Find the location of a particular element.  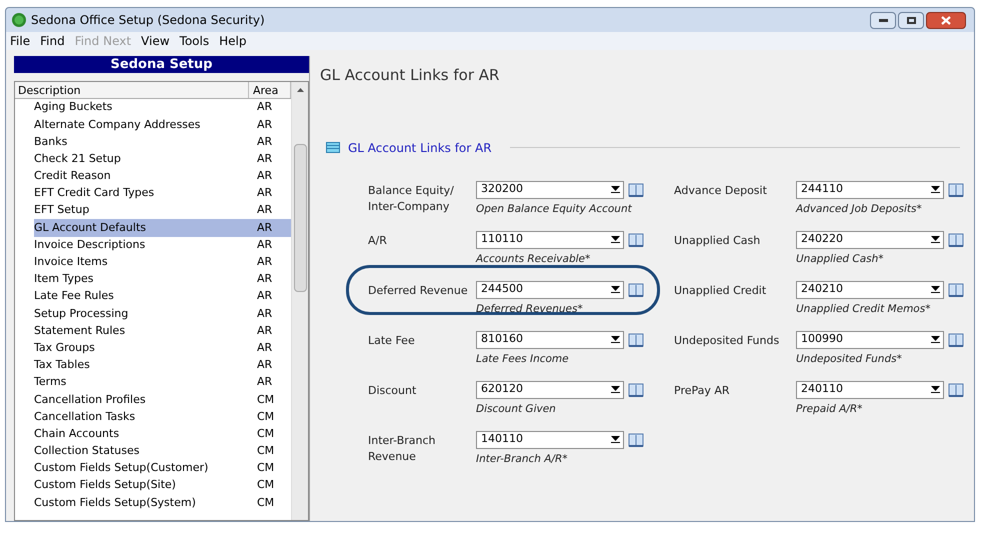

row-description: Credit Reason is located at coordinates (73, 176).